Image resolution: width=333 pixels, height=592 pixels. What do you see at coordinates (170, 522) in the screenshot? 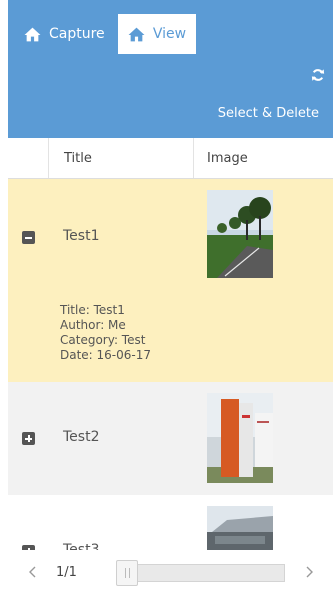
I see `table-row: Test3` at bounding box center [170, 522].